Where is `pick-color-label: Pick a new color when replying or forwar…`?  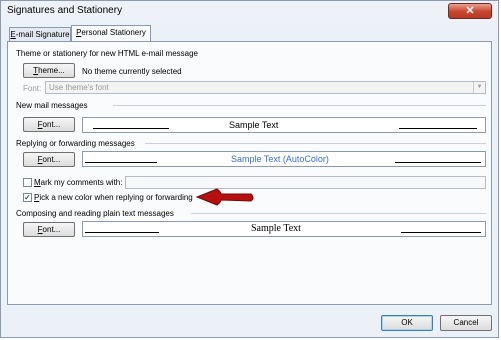 pick-color-label: Pick a new color when replying or forwar… is located at coordinates (113, 197).